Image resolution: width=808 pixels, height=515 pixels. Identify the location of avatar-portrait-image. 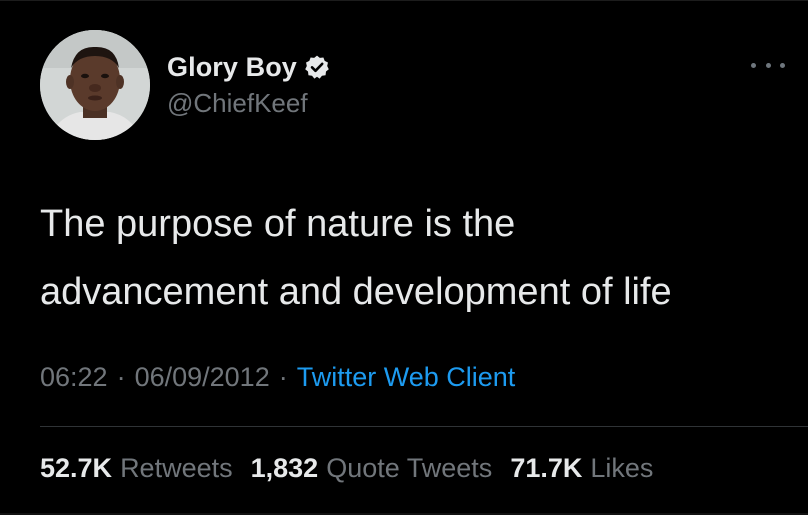
(95, 85).